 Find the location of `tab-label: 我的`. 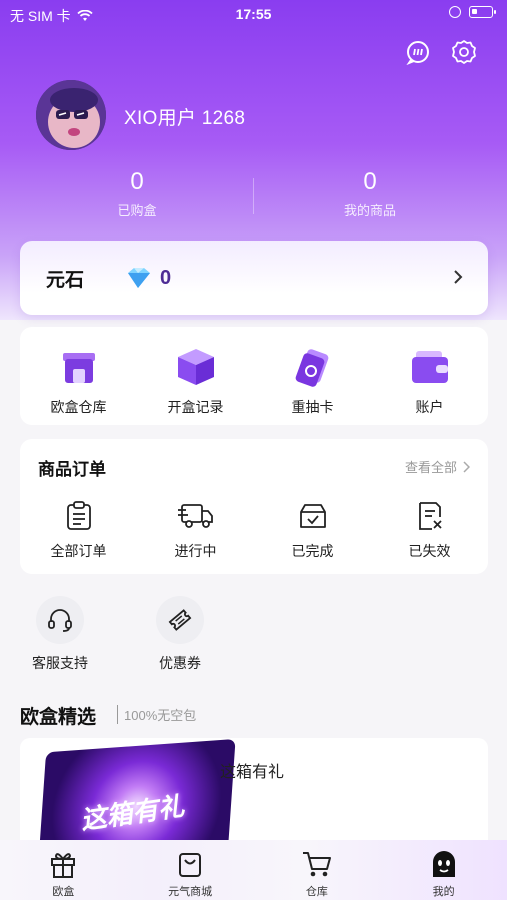

tab-label: 我的 is located at coordinates (443, 892).